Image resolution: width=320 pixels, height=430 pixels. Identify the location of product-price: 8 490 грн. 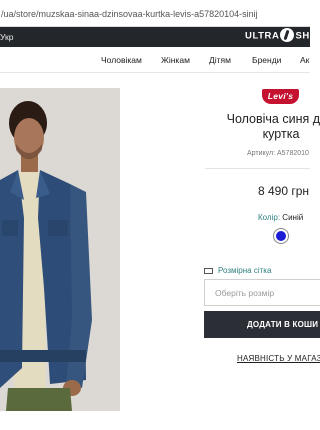
(284, 191).